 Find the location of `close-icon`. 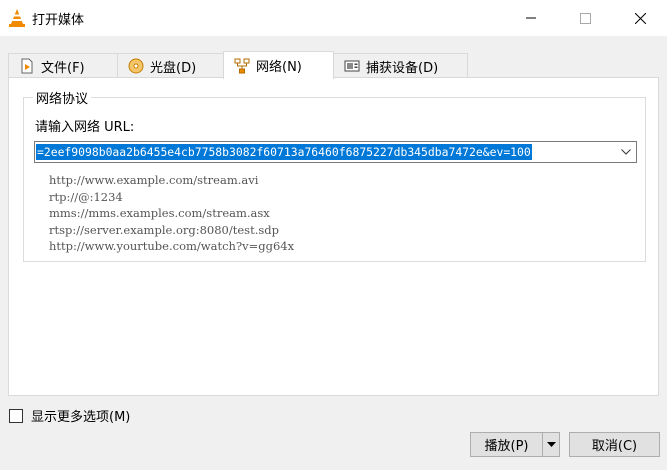

close-icon is located at coordinates (640, 18).